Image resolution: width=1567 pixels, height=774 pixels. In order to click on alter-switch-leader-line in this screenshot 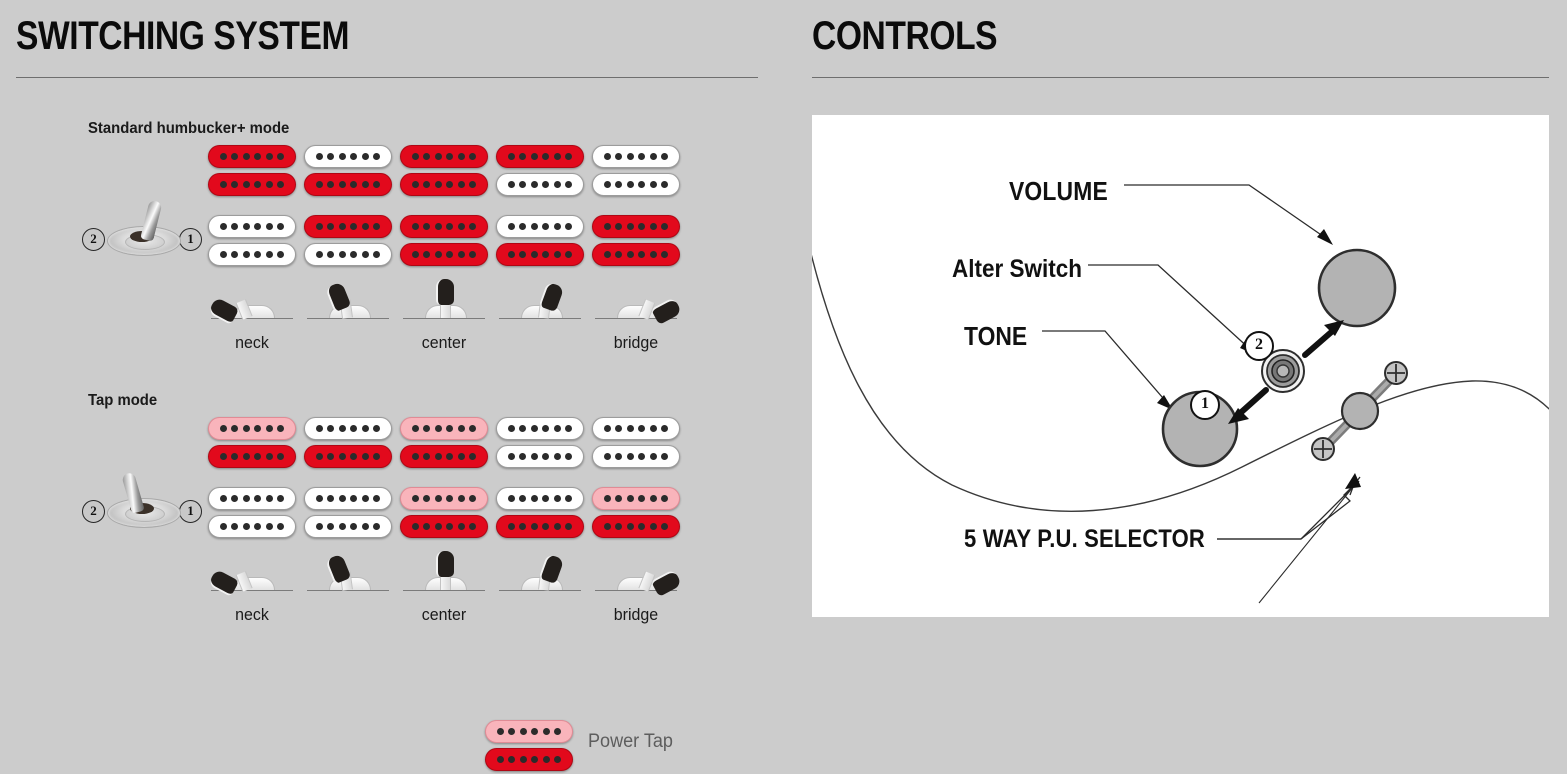, I will do `click(1170, 308)`.